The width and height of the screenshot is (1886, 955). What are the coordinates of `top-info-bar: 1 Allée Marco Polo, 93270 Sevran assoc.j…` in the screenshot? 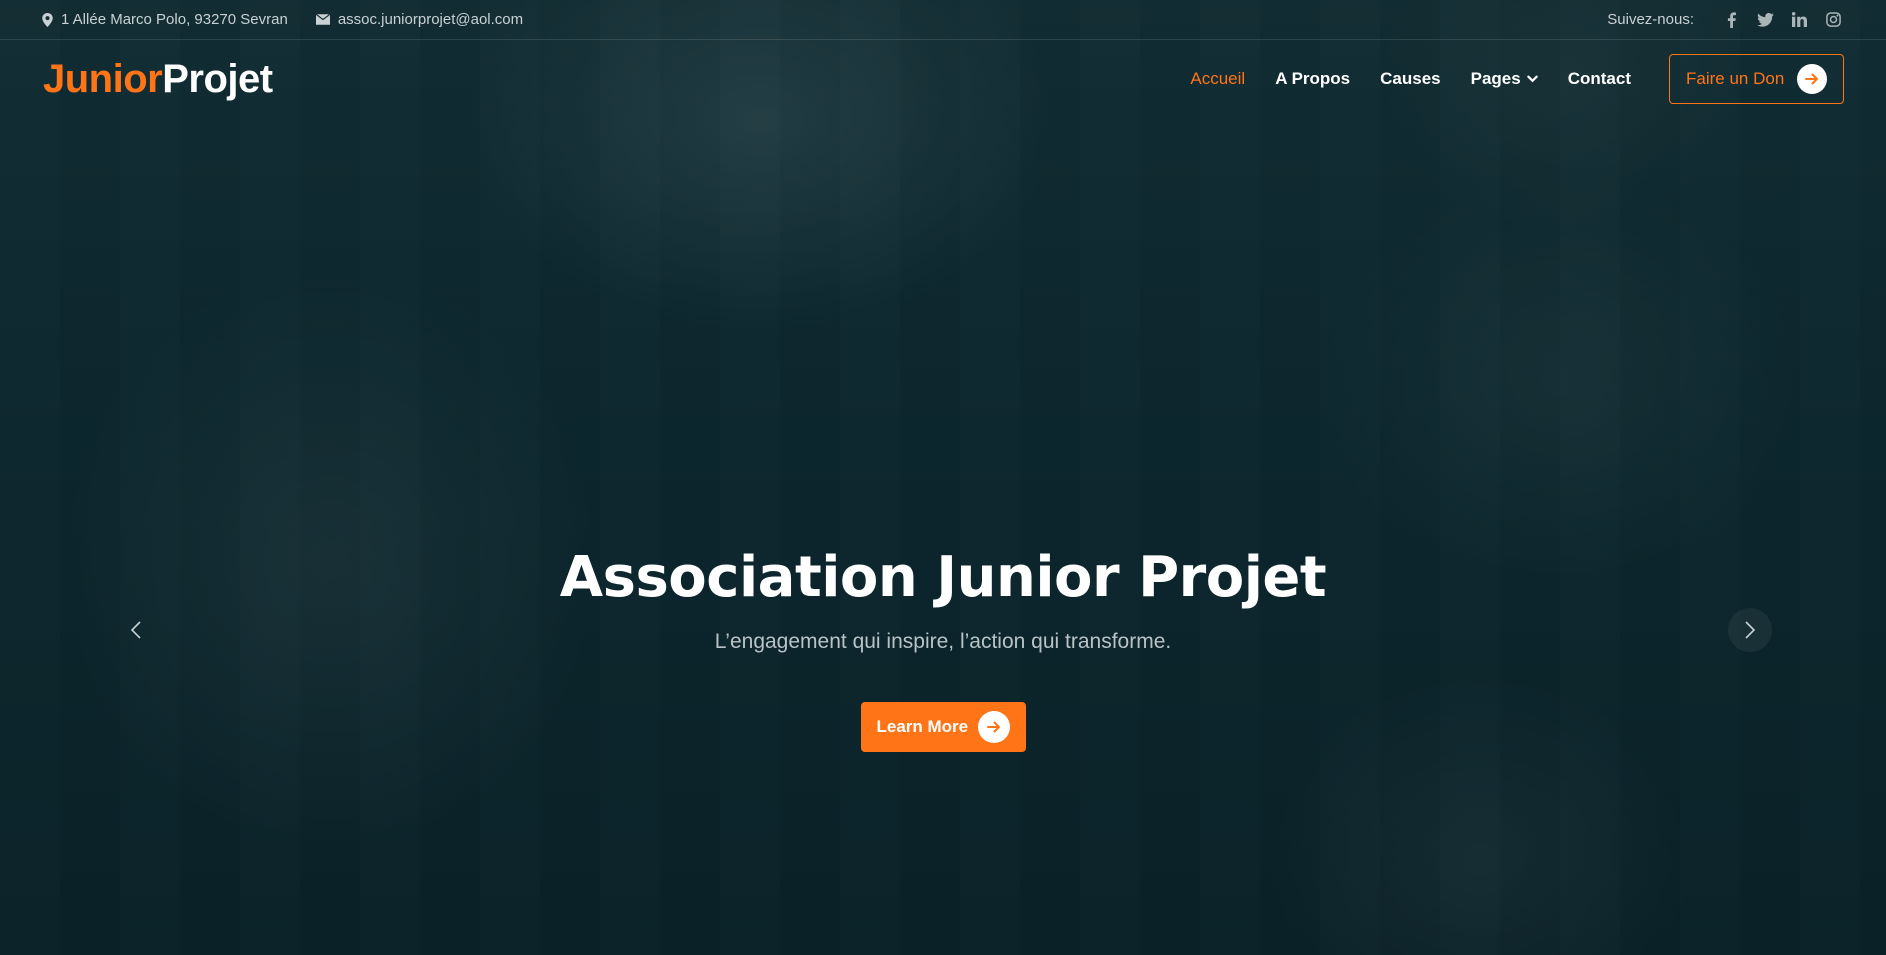 It's located at (943, 20).